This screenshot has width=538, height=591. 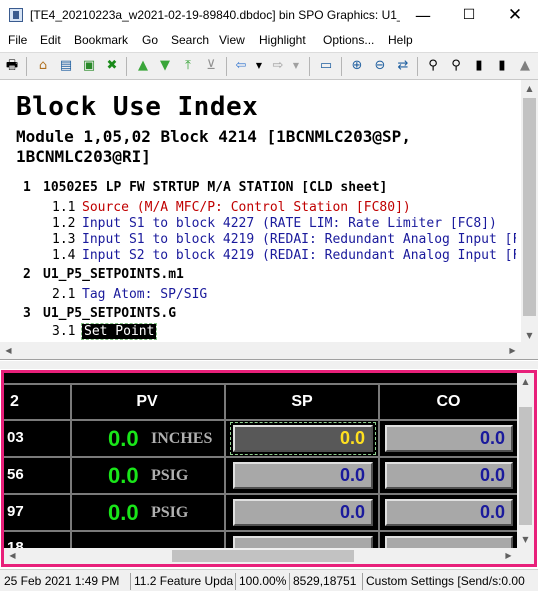 I want to click on pv-unit: INCHES, so click(x=182, y=438).